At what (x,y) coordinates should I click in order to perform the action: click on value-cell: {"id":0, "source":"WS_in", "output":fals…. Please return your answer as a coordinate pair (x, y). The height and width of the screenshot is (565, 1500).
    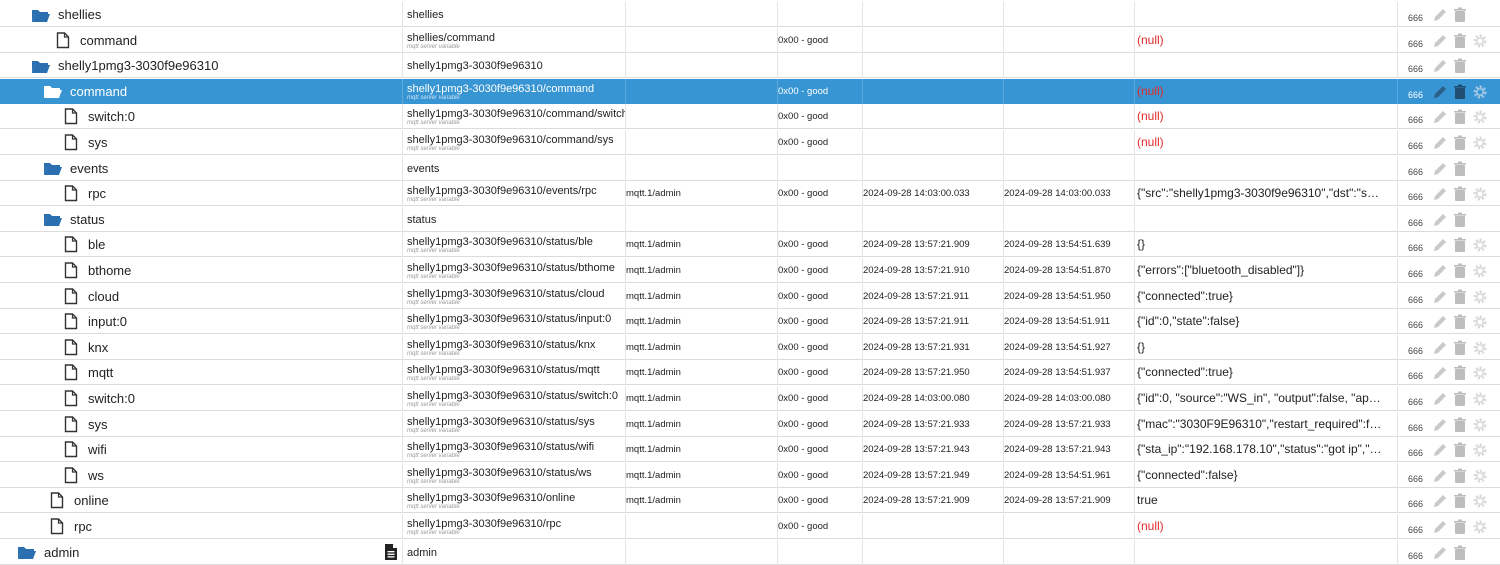
    Looking at the image, I should click on (1266, 398).